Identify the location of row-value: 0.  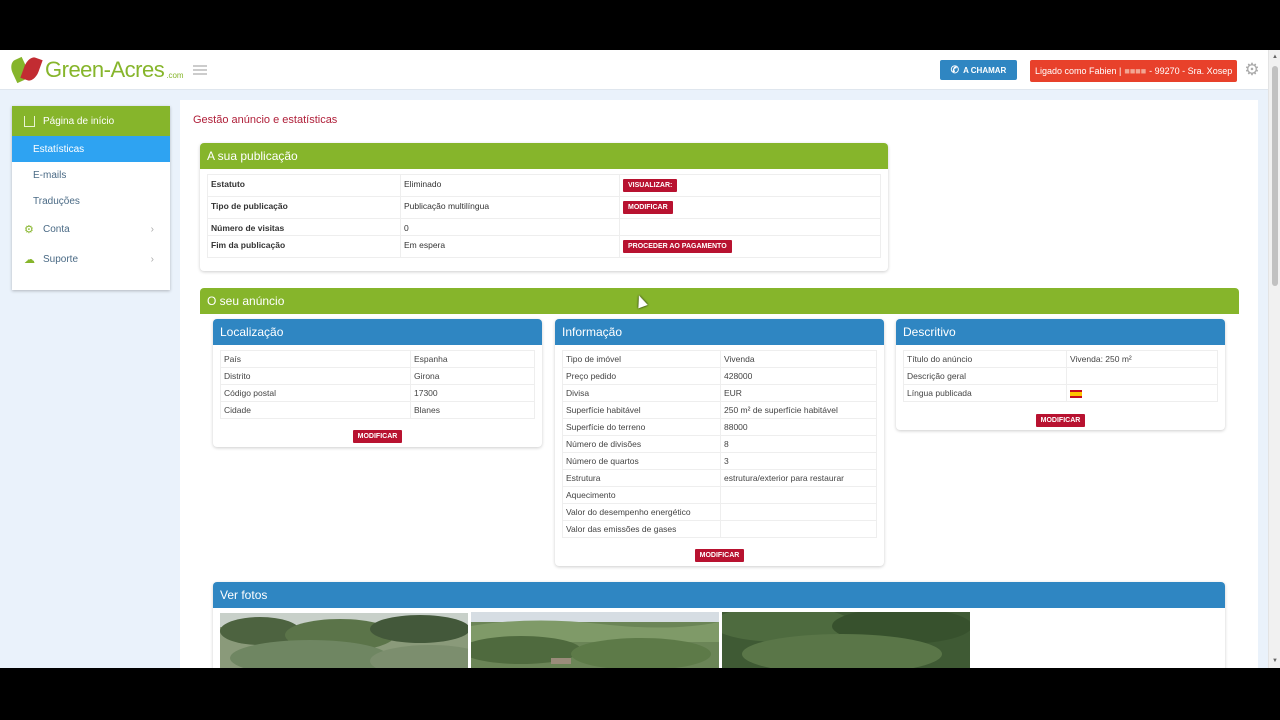
(510, 227).